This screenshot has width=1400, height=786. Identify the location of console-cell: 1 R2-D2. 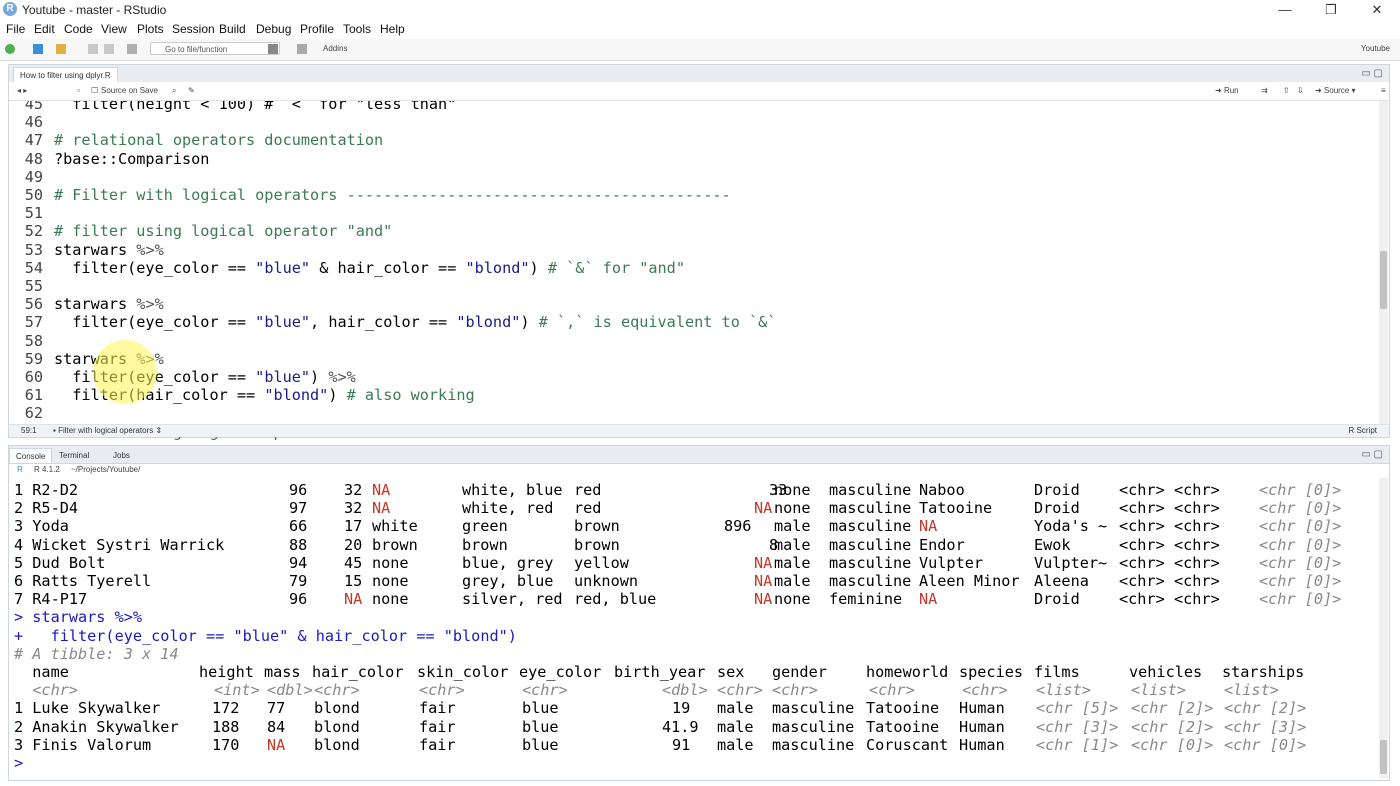
(46, 490).